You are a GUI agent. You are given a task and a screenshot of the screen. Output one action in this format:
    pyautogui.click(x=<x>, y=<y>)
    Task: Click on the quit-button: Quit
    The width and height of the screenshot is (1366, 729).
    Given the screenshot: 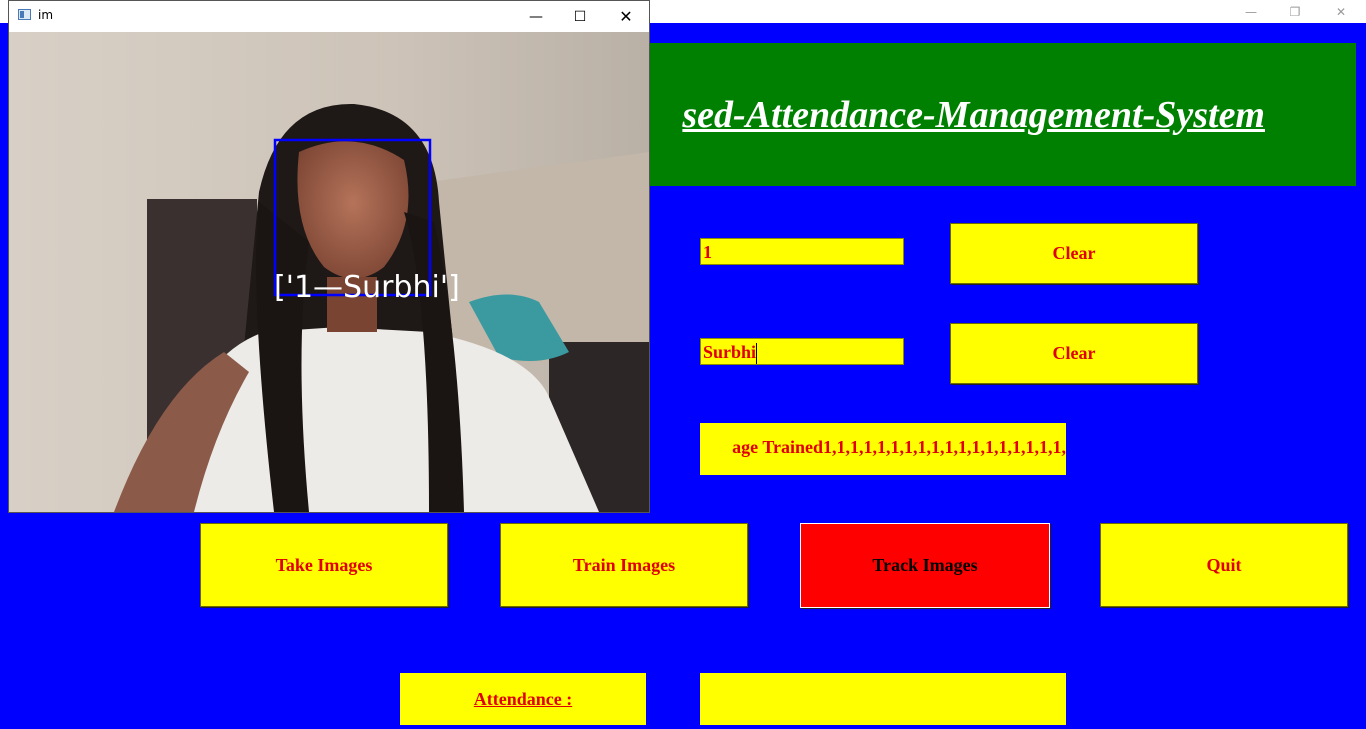 What is the action you would take?
    pyautogui.click(x=1224, y=565)
    